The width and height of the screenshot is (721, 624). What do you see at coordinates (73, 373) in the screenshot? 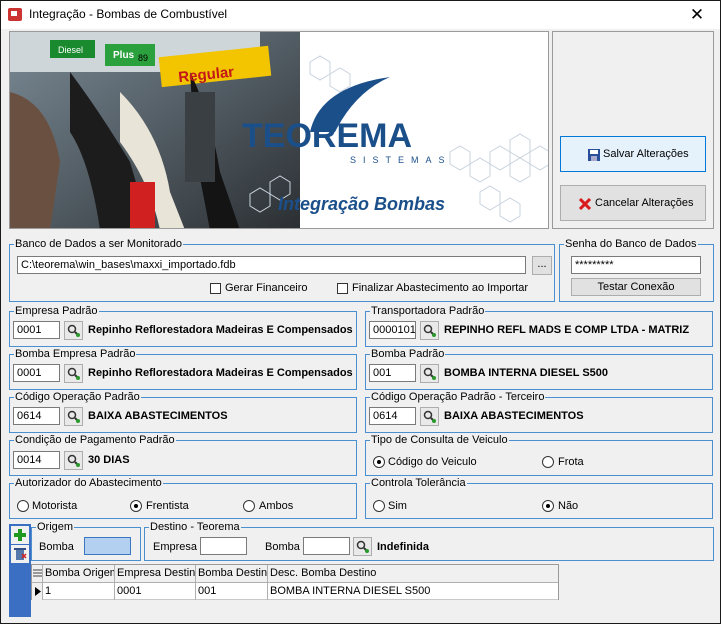
I see `bomba-empresa-search-button` at bounding box center [73, 373].